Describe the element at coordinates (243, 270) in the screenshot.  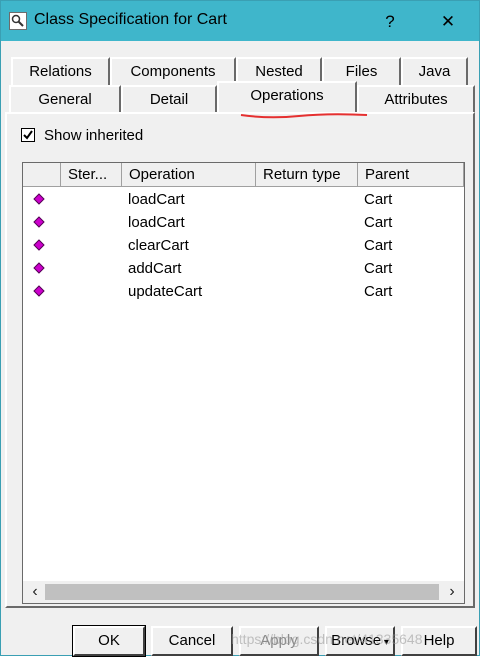
I see `table-row: addCart Cart` at that location.